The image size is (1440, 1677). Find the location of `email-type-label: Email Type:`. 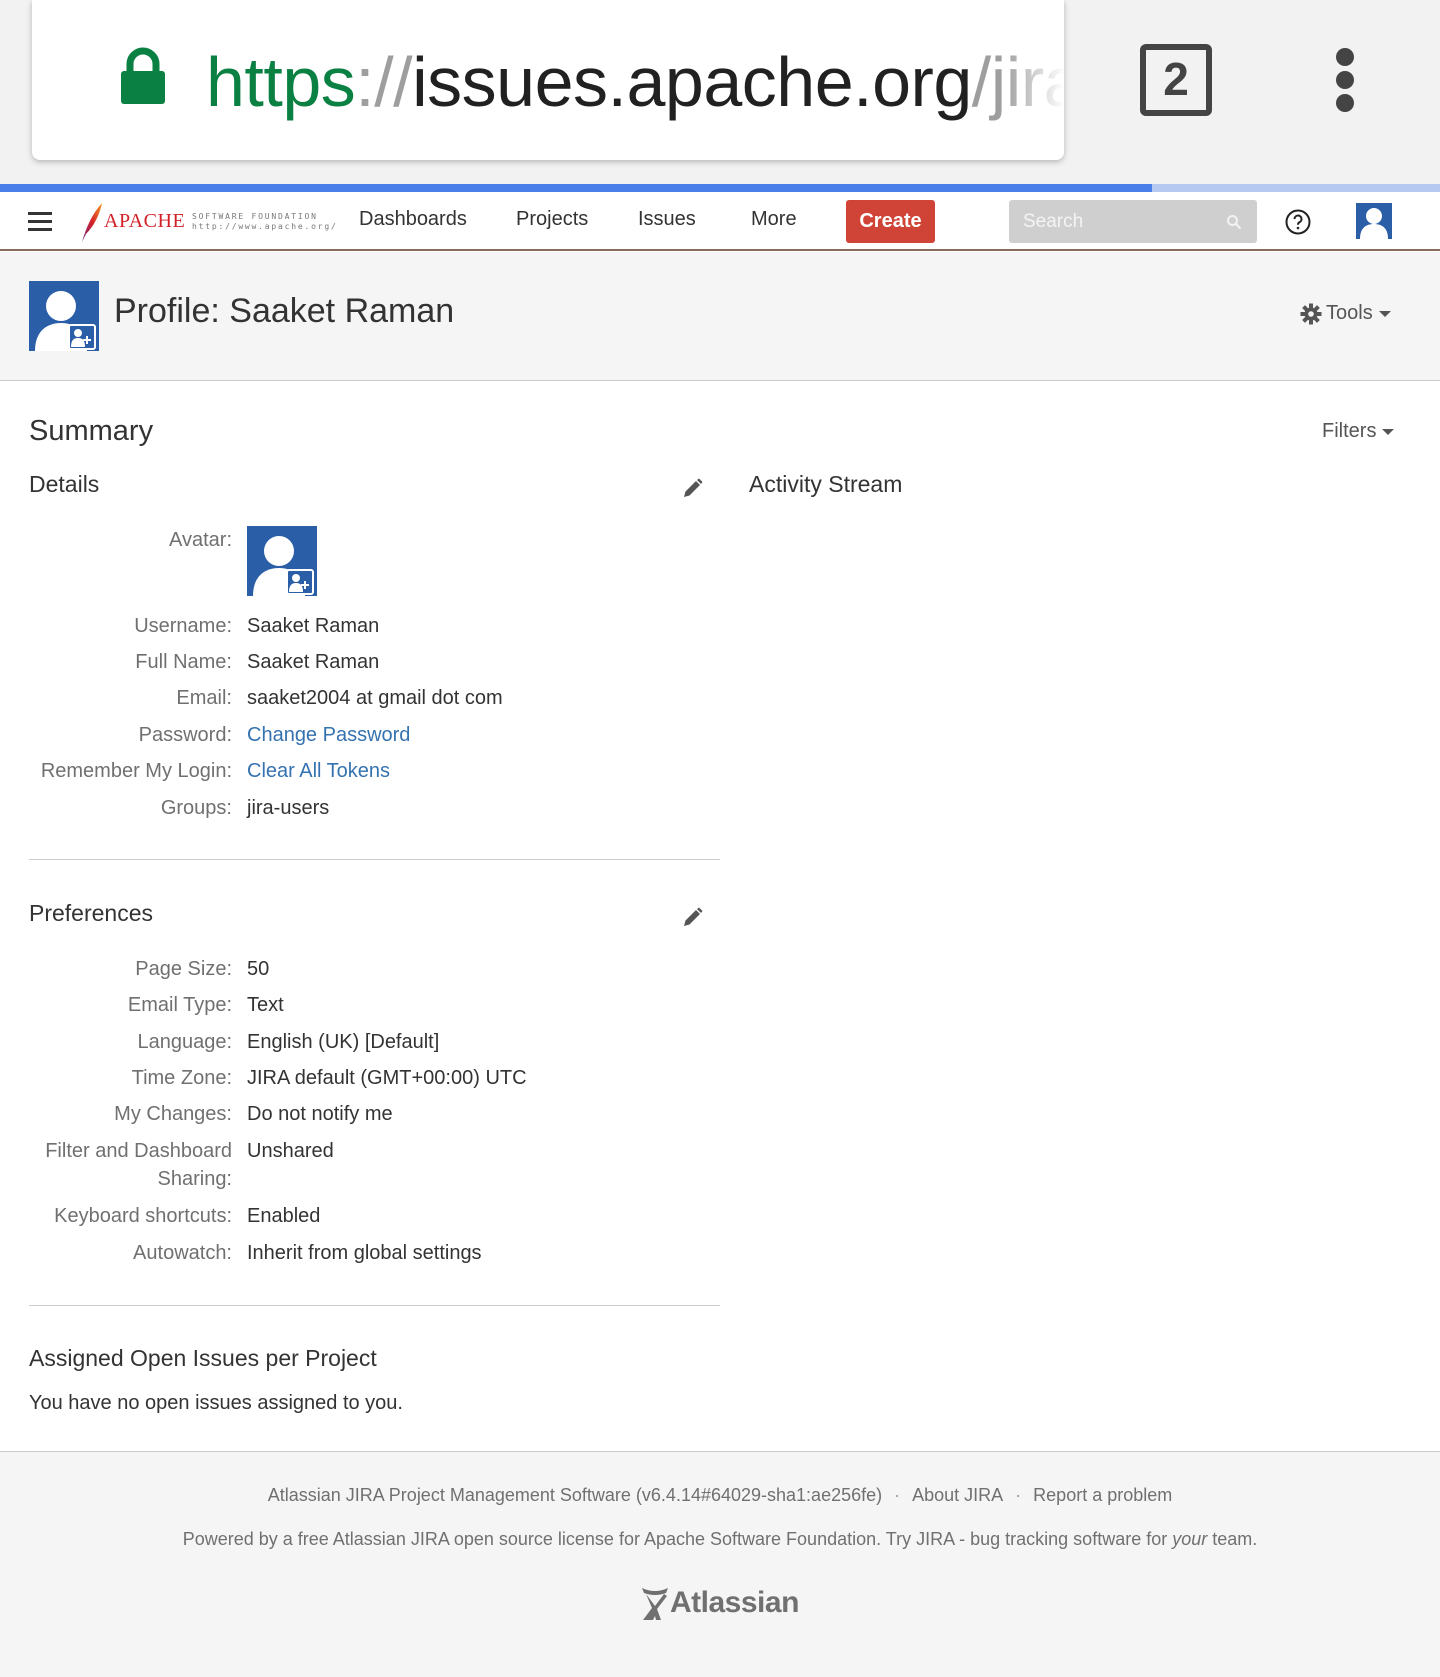

email-type-label: Email Type: is located at coordinates (179, 1005).